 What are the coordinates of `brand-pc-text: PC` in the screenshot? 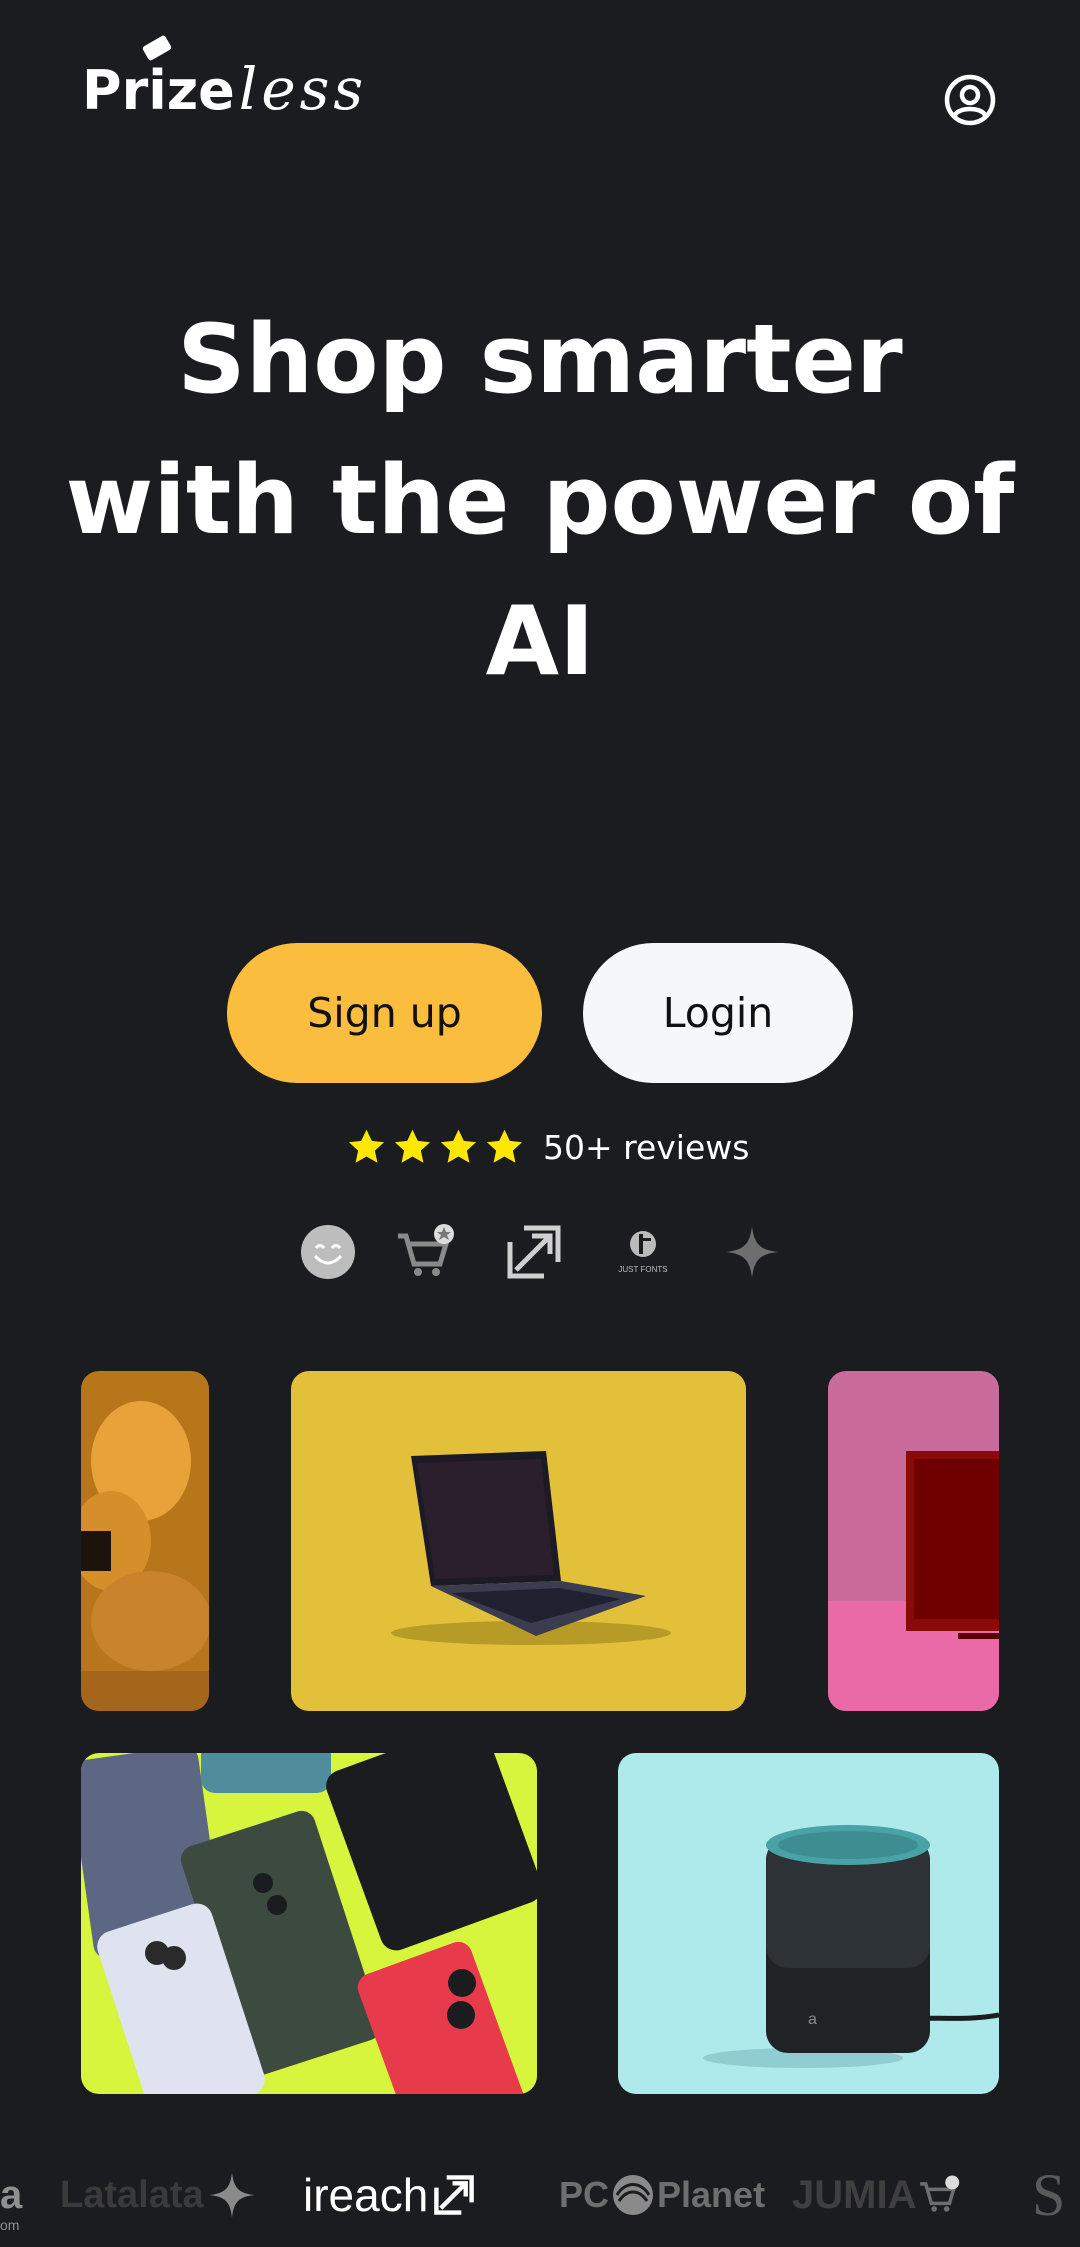 It's located at (584, 2194).